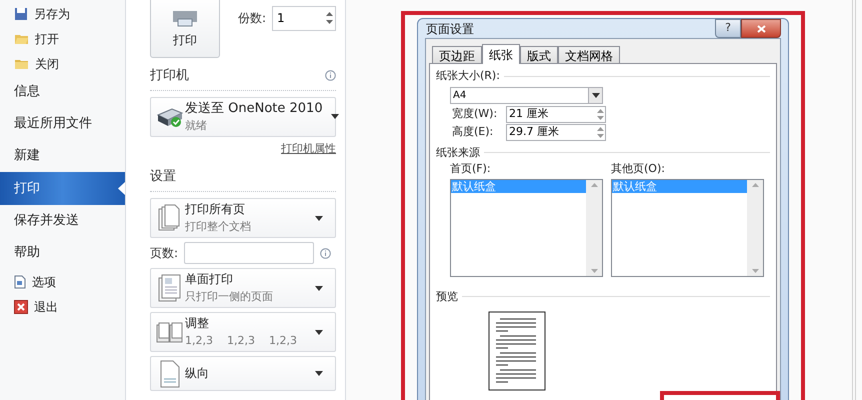 This screenshot has width=862, height=400. Describe the element at coordinates (62, 221) in the screenshot. I see `sidebar-item: 保存并发送` at that location.